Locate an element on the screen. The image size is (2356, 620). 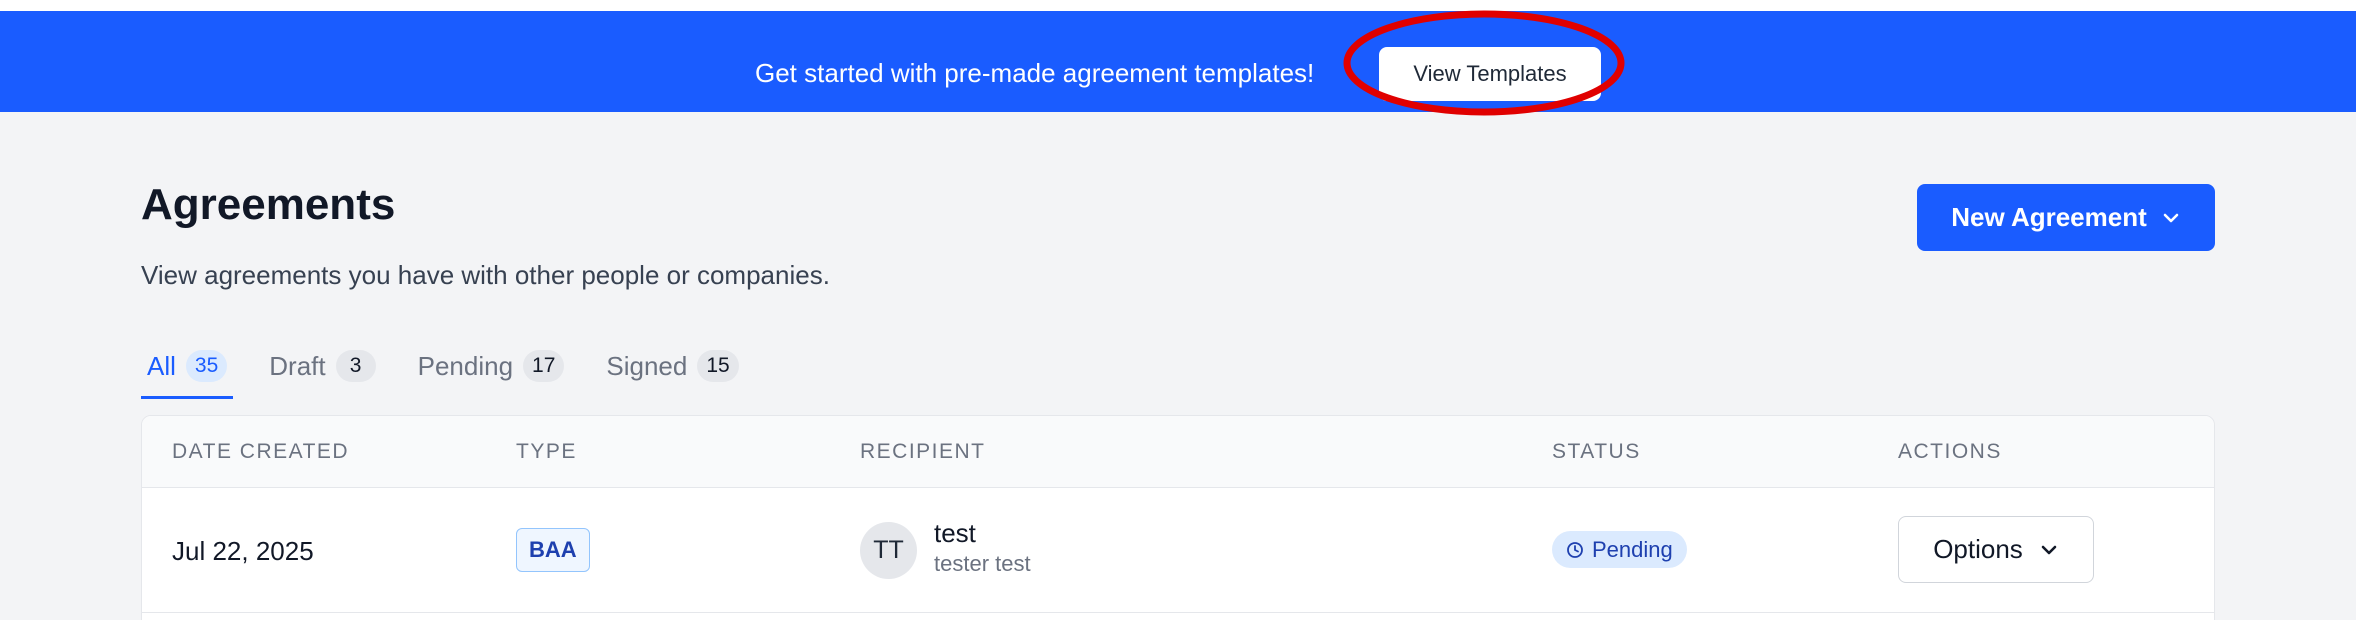
clock-icon is located at coordinates (1575, 549).